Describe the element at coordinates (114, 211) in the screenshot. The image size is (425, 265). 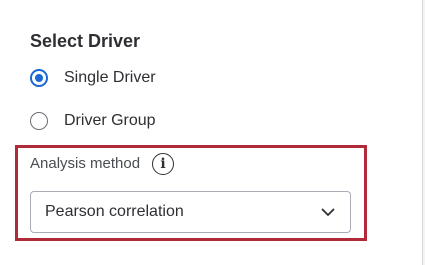
I see `select-value: Pearson correlation` at that location.